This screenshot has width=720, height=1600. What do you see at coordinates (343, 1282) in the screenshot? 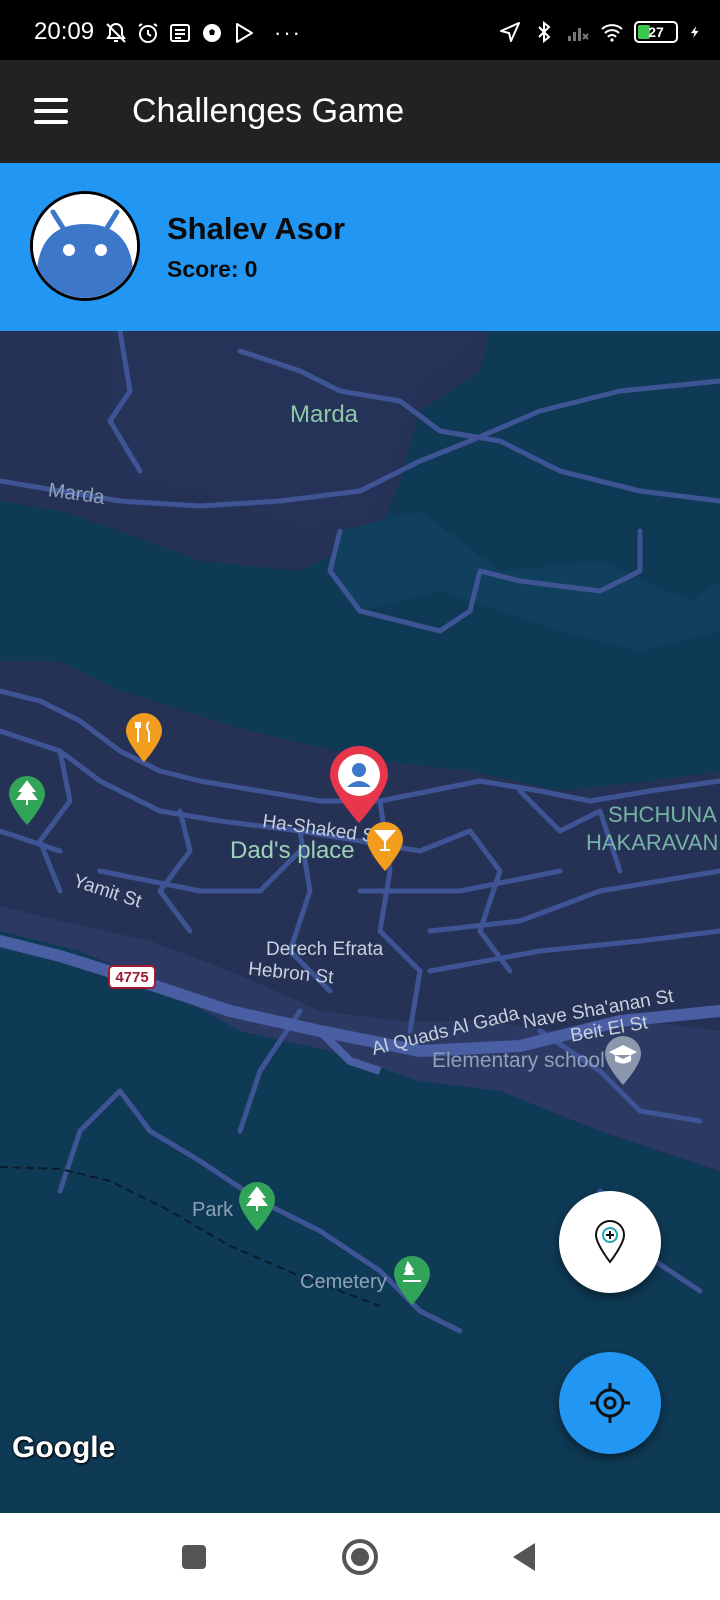
I see `map-label-cemetery: Cemetery` at bounding box center [343, 1282].